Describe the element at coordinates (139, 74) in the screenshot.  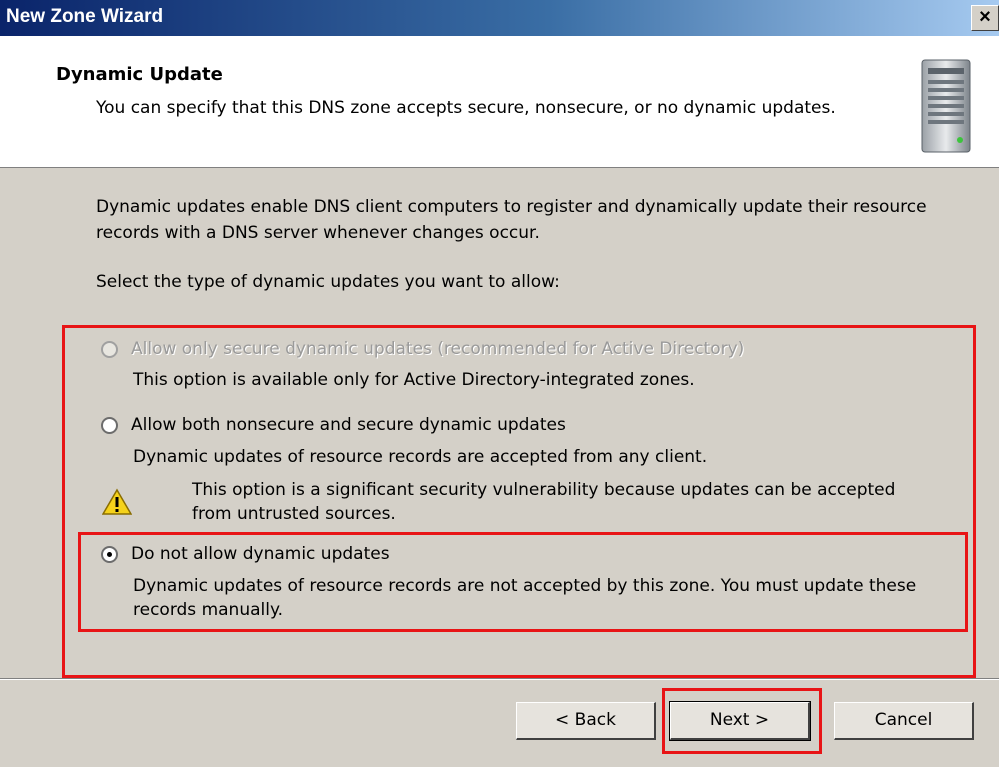
I see `page-title: Dynamic Update` at that location.